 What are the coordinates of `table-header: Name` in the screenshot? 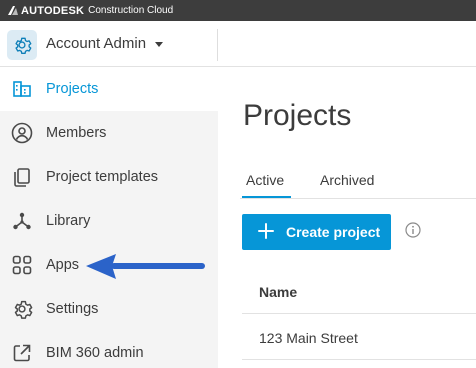 It's located at (359, 291).